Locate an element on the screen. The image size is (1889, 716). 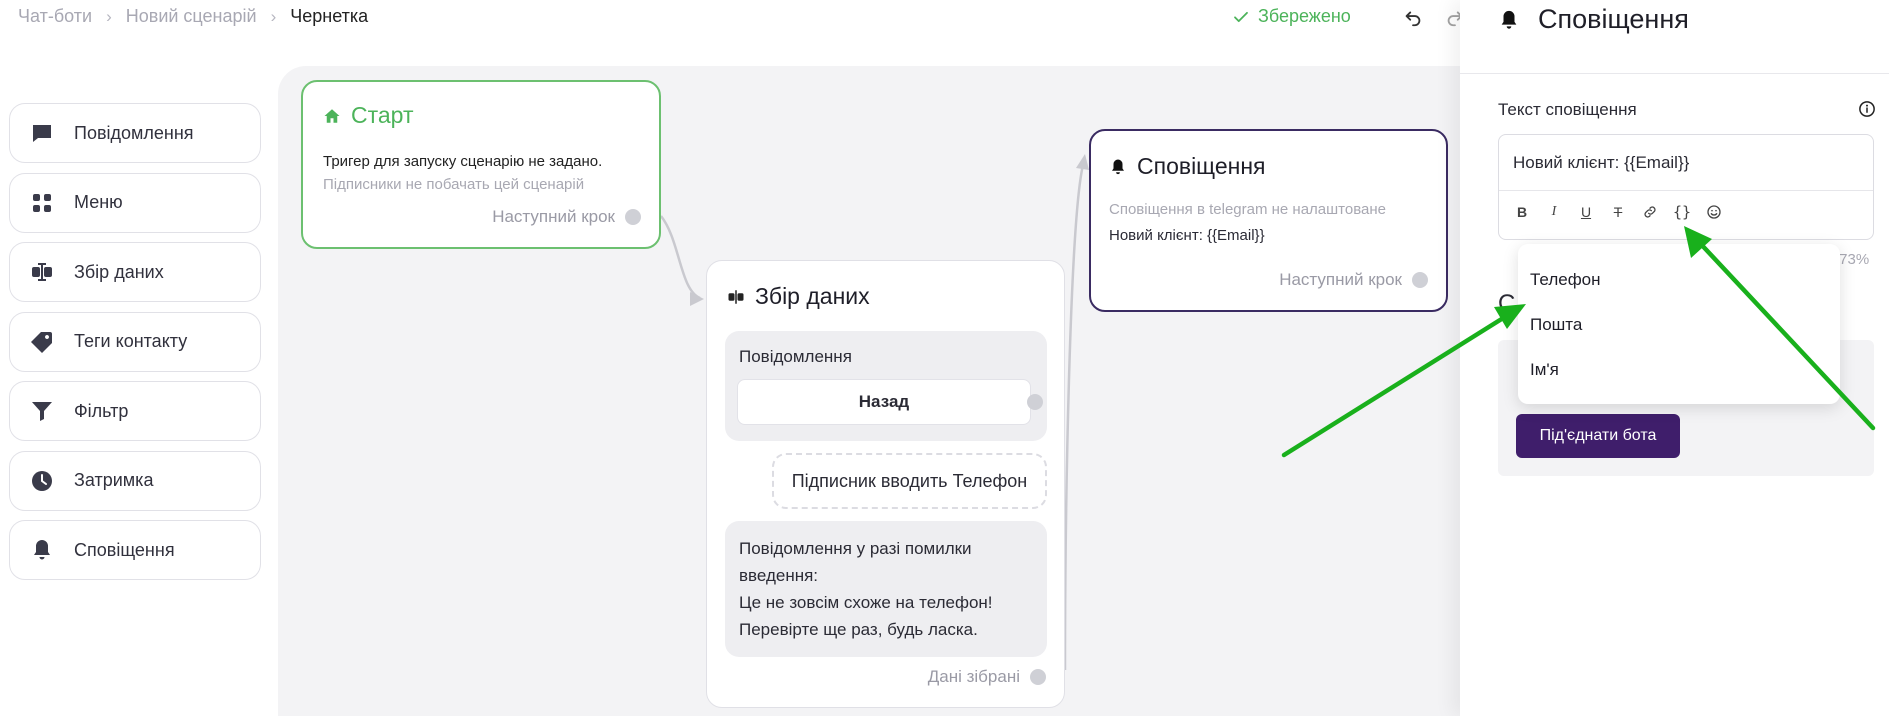
variable-option-phone: Телефон is located at coordinates (1565, 280).